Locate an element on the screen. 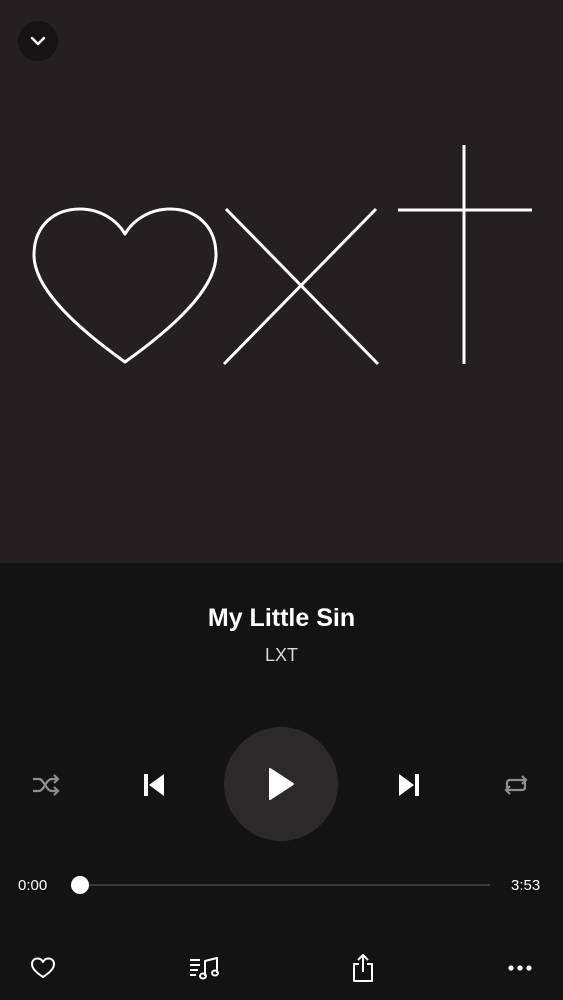 This screenshot has width=563, height=1000. skip-next-icon is located at coordinates (409, 785).